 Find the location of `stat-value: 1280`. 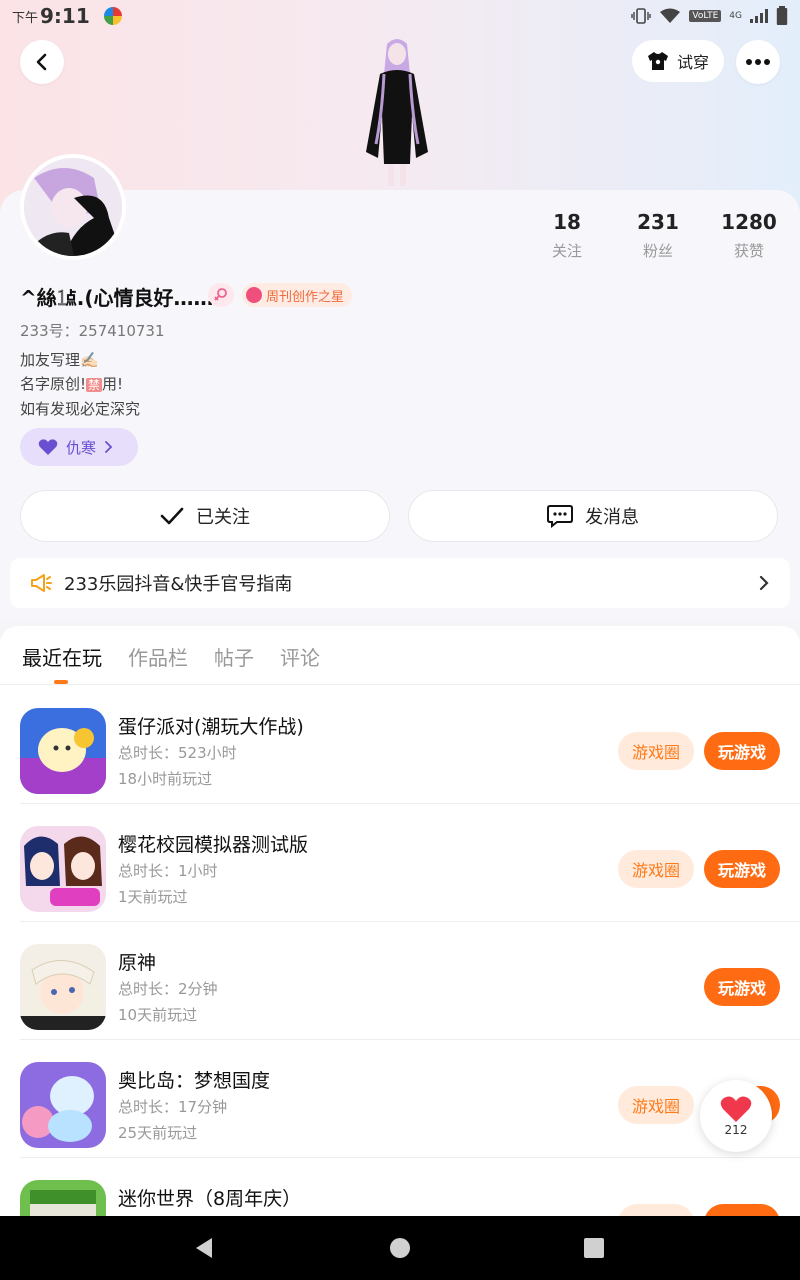

stat-value: 1280 is located at coordinates (749, 222).